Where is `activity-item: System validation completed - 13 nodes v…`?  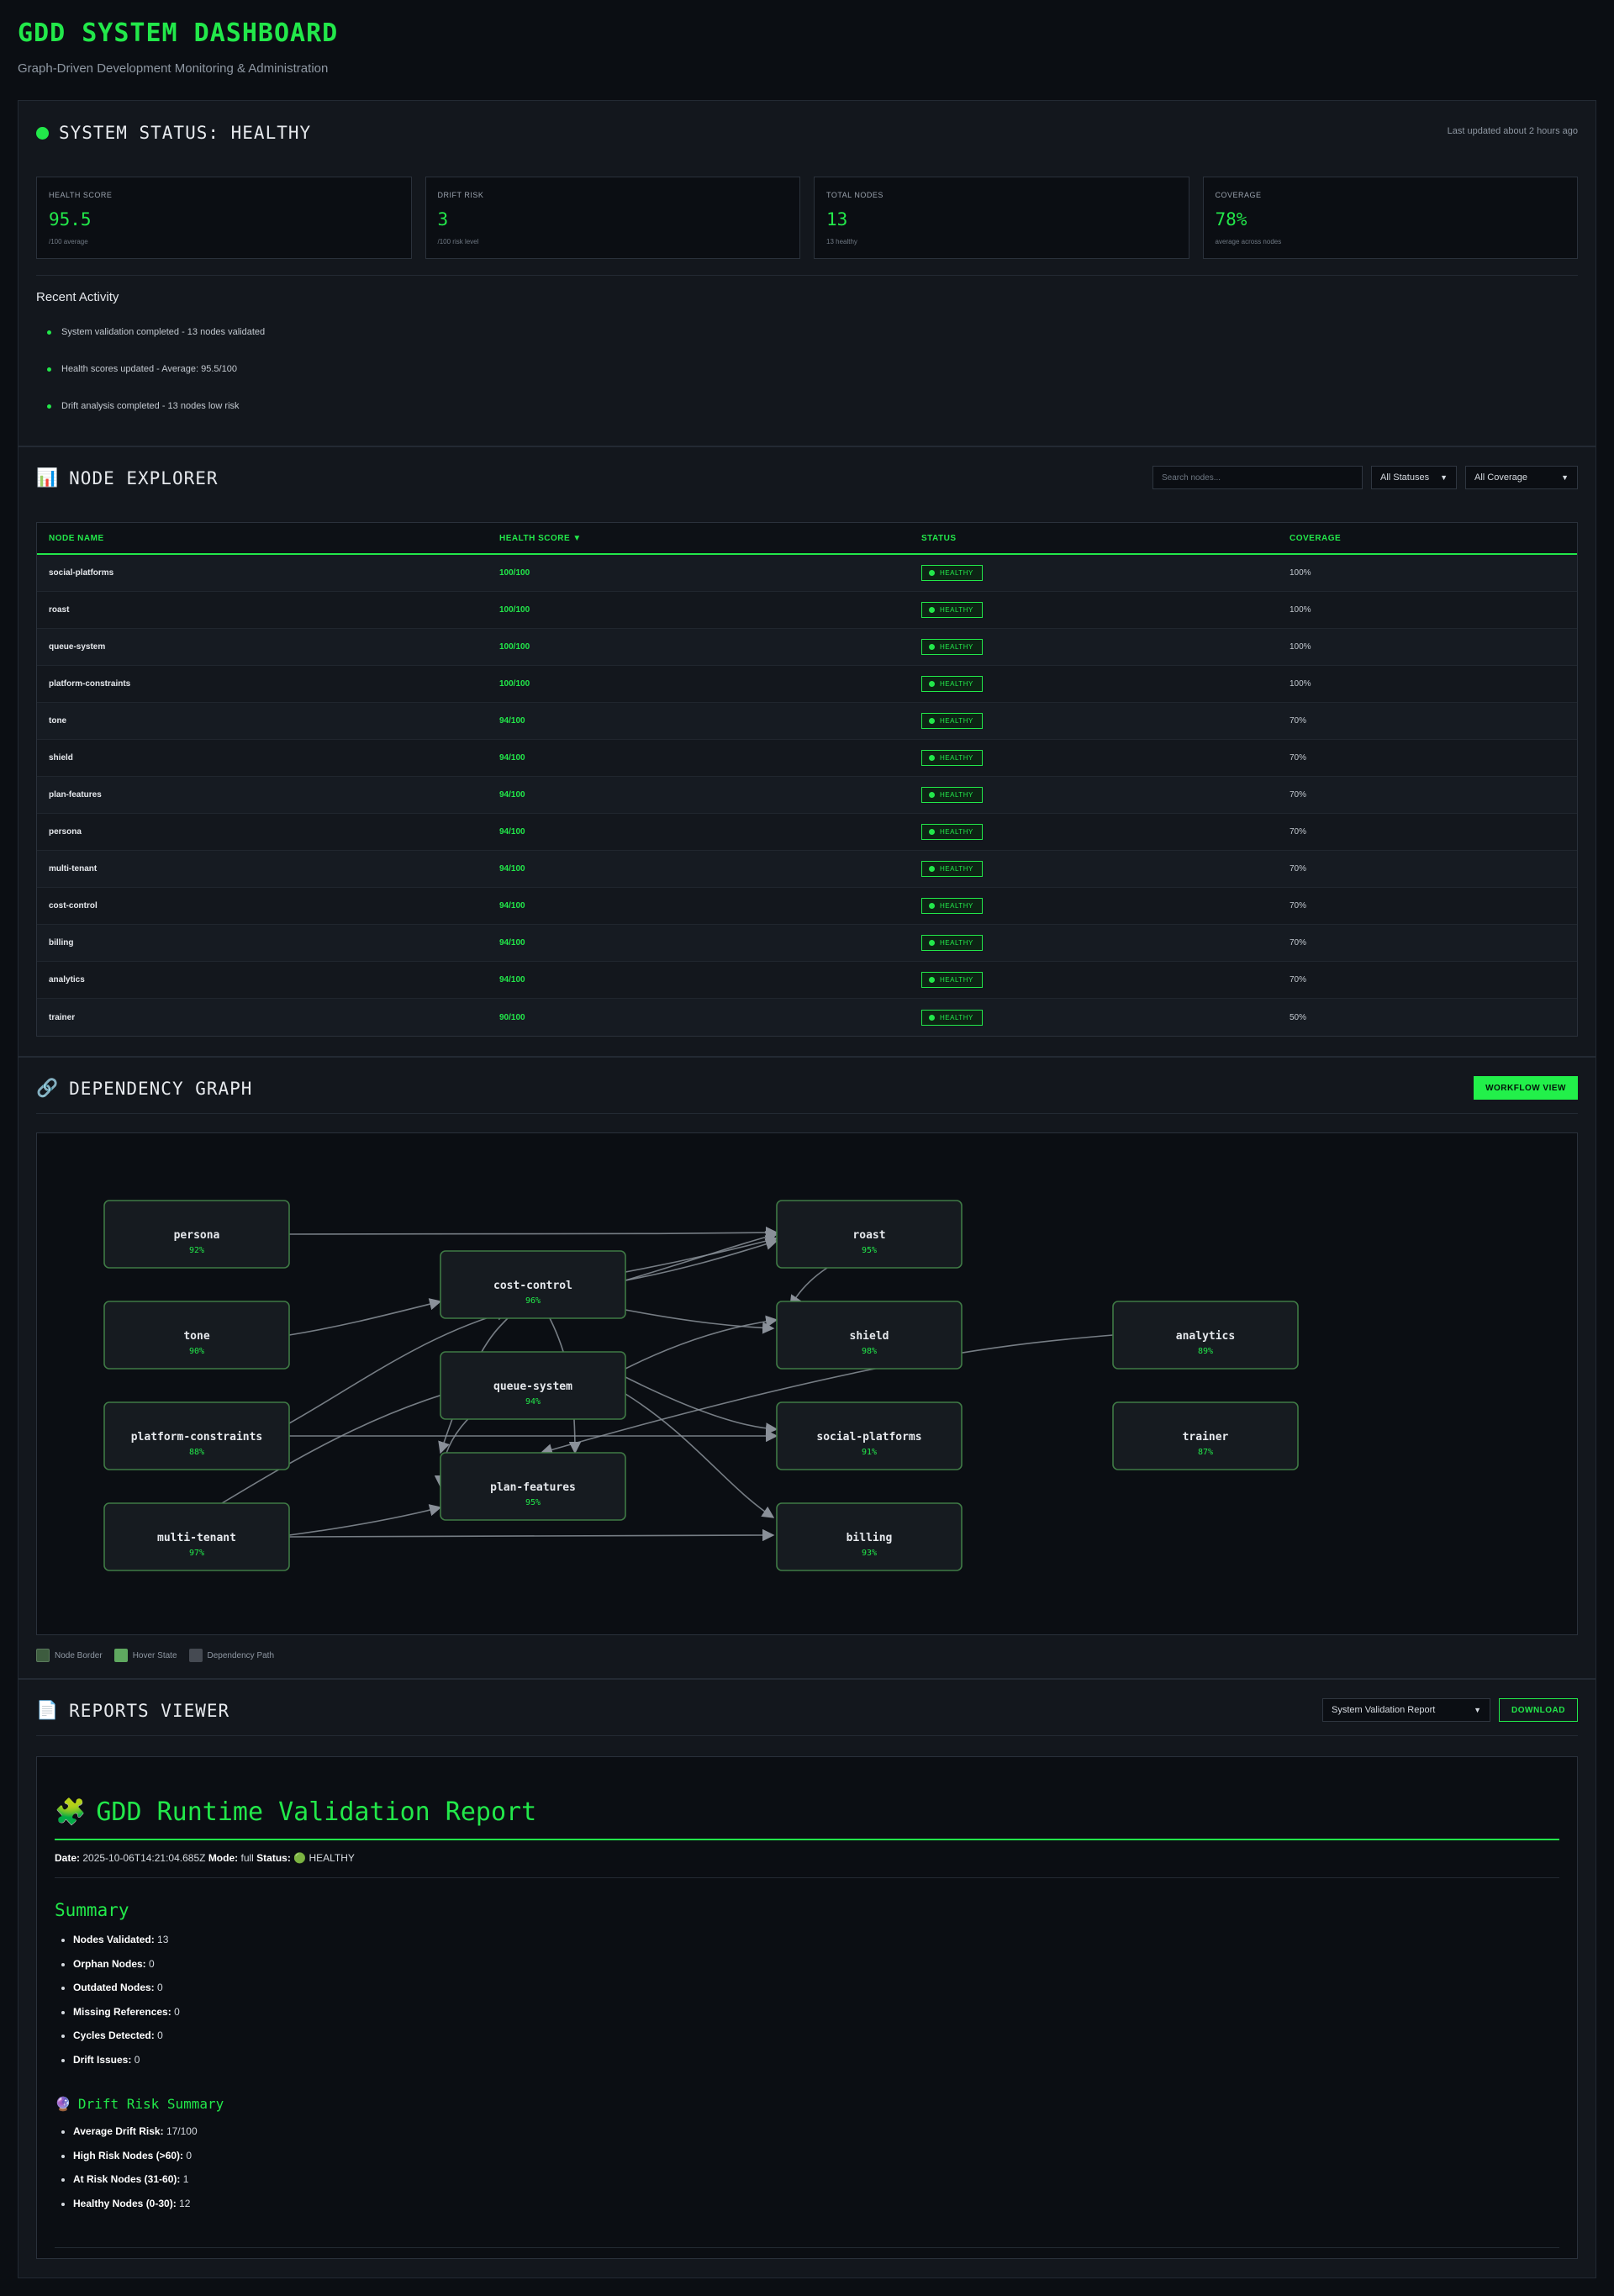
activity-item: System validation completed - 13 nodes v… is located at coordinates (156, 346).